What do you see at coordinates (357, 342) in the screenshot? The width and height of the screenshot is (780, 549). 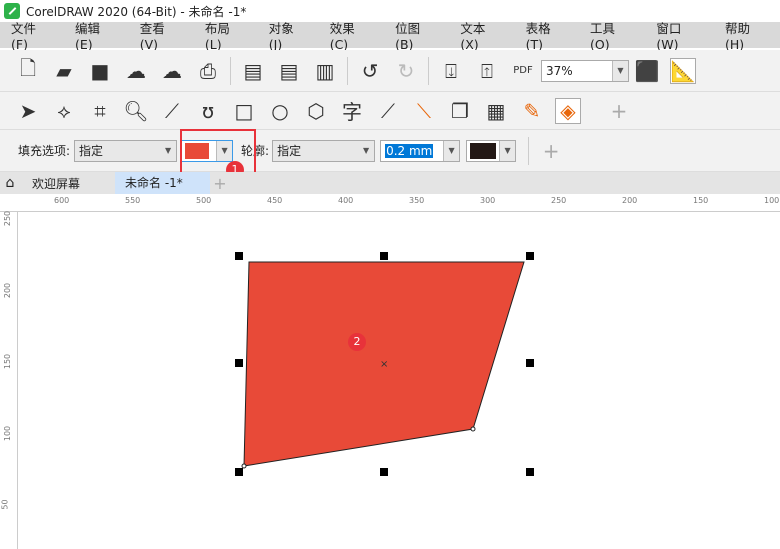 I see `annotation-badge-2: 2` at bounding box center [357, 342].